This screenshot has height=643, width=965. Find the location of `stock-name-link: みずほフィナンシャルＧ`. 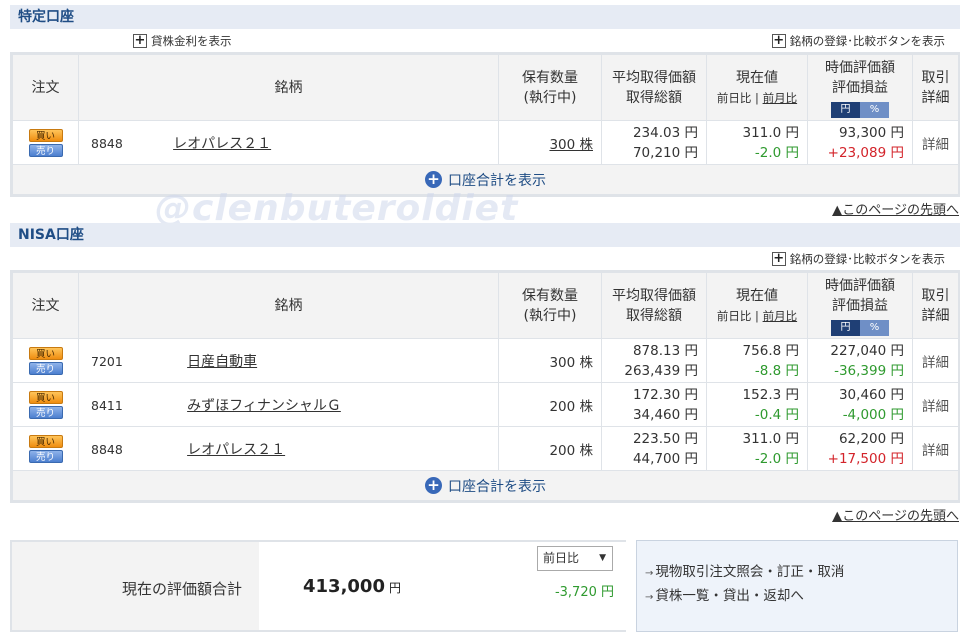

stock-name-link: みずほフィナンシャルＧ is located at coordinates (264, 406).